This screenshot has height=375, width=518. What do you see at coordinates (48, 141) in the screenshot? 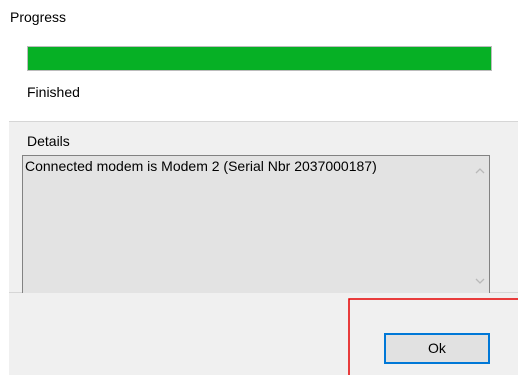
I see `details-label: Details` at bounding box center [48, 141].